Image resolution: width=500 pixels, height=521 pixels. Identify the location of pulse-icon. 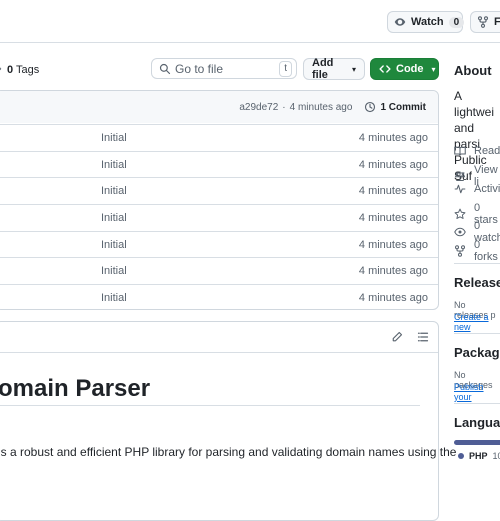
(460, 189).